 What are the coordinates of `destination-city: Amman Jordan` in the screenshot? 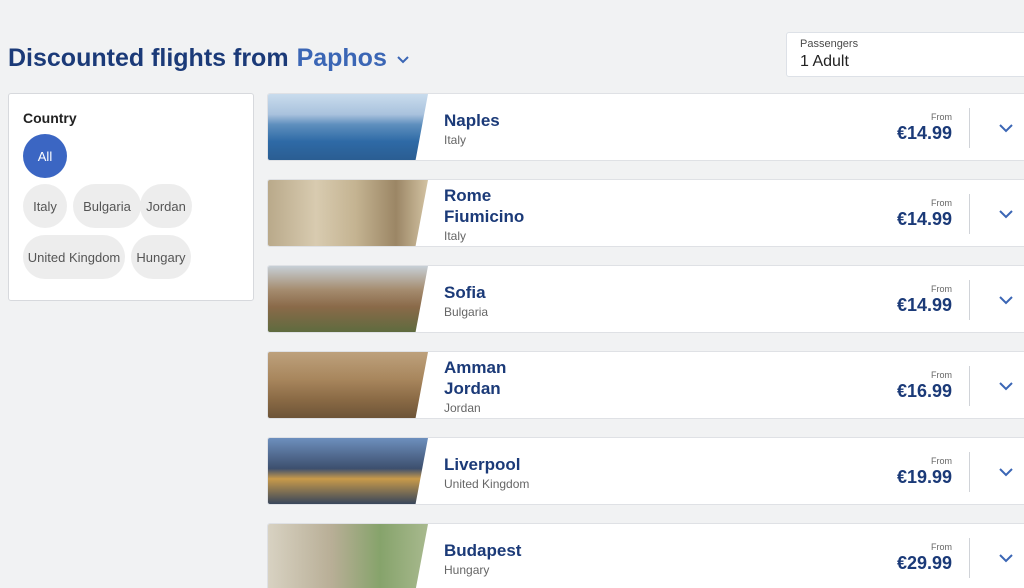 It's located at (475, 378).